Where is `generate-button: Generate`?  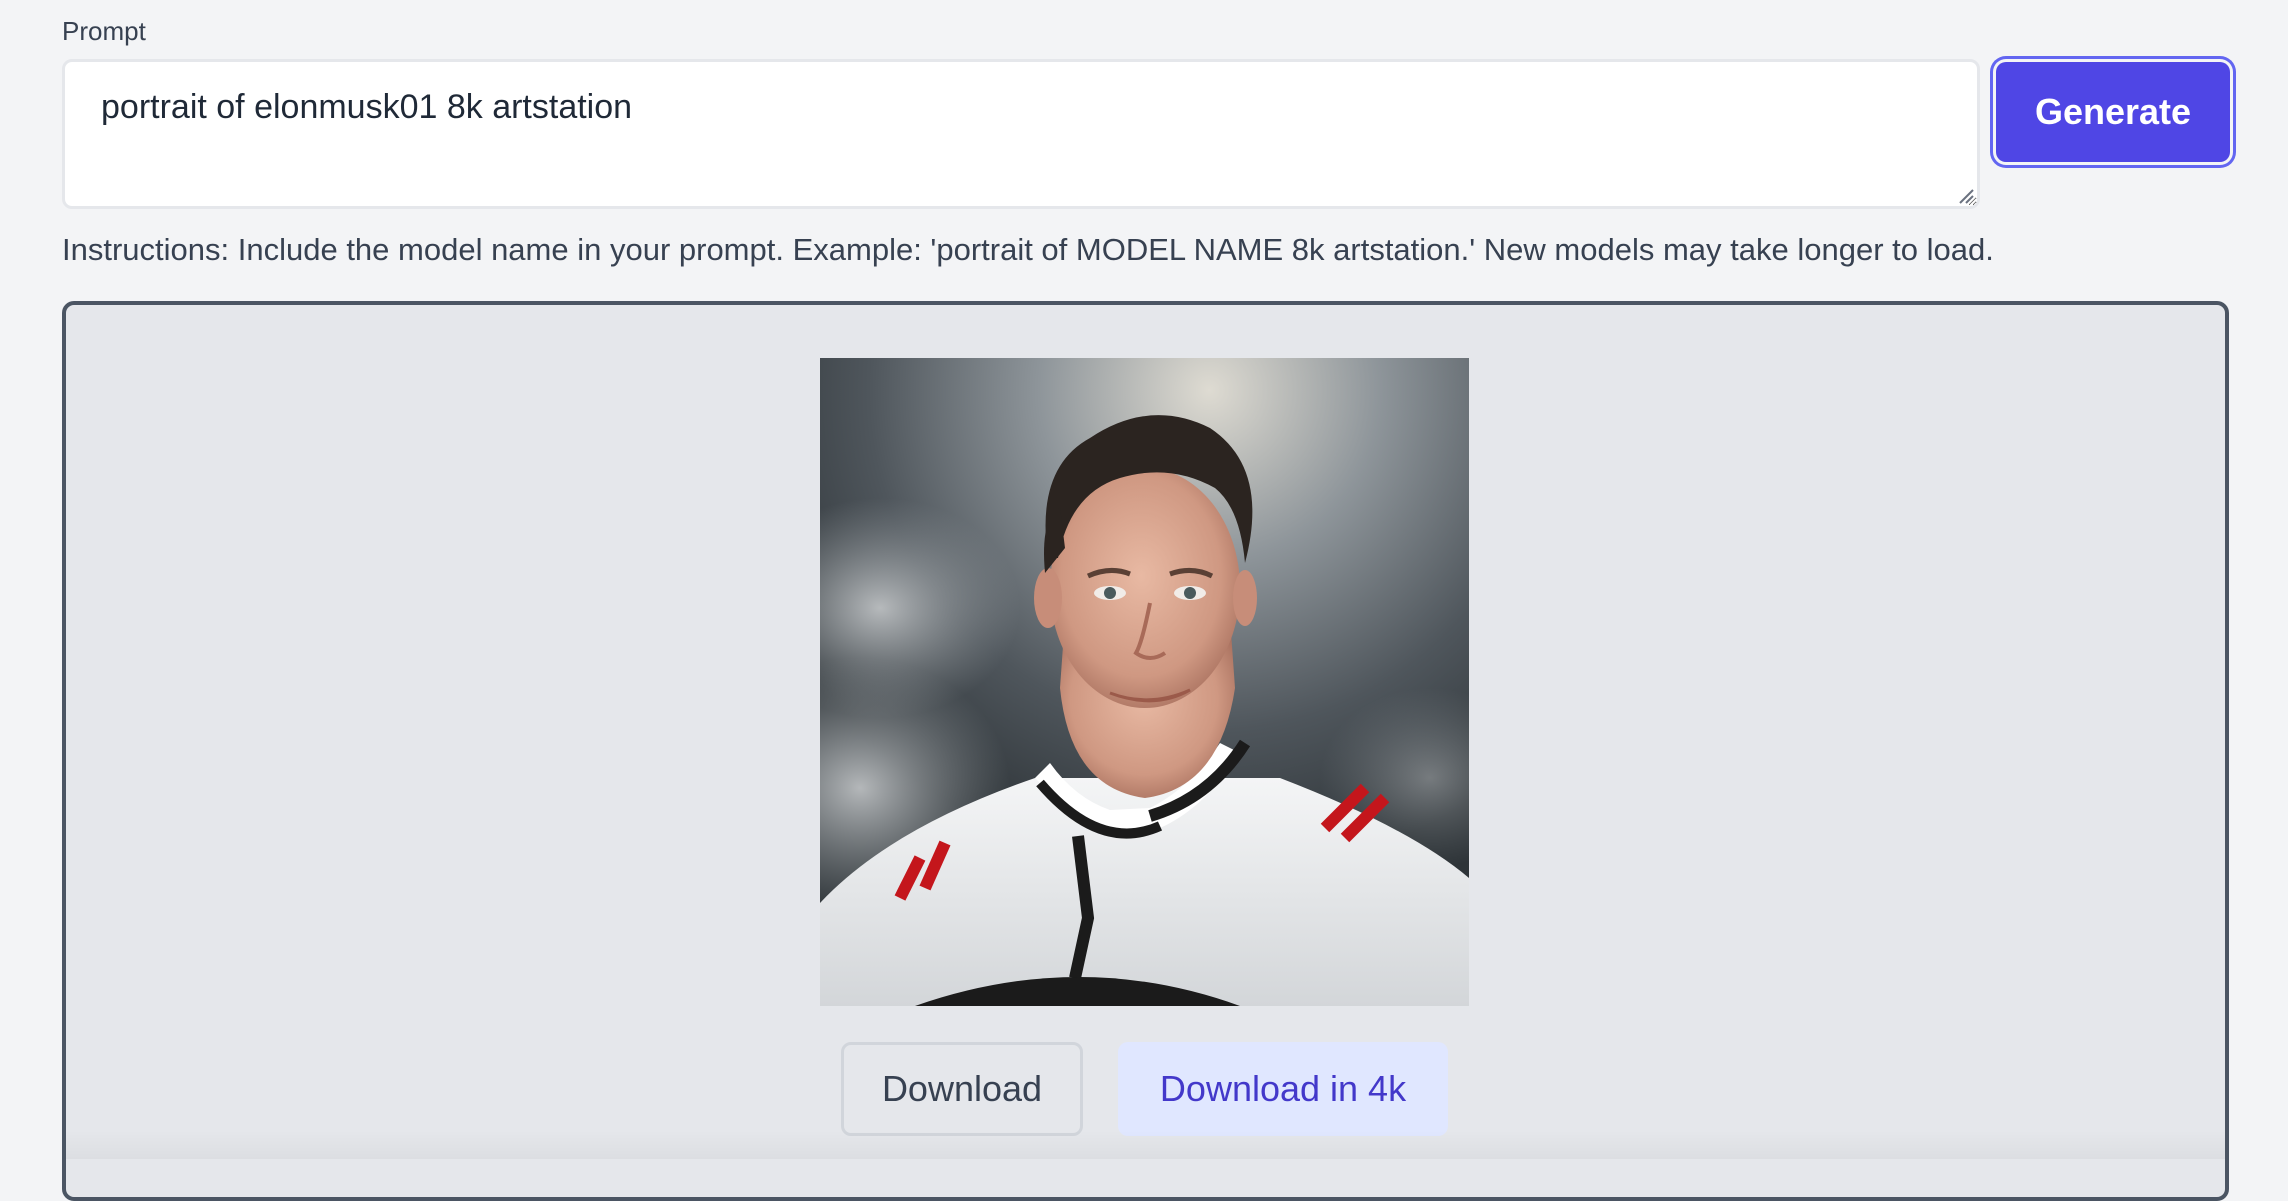
generate-button: Generate is located at coordinates (2113, 112).